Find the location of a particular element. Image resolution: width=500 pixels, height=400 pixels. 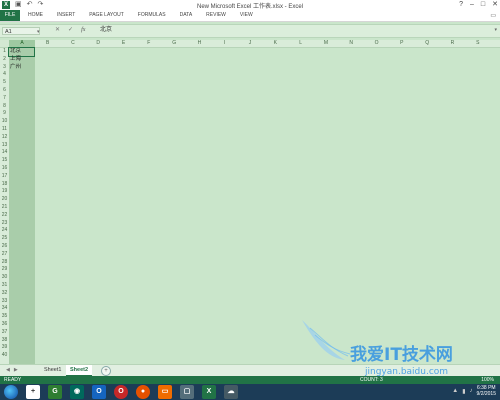

tray-arrow-icon: ▲ is located at coordinates (455, 391).